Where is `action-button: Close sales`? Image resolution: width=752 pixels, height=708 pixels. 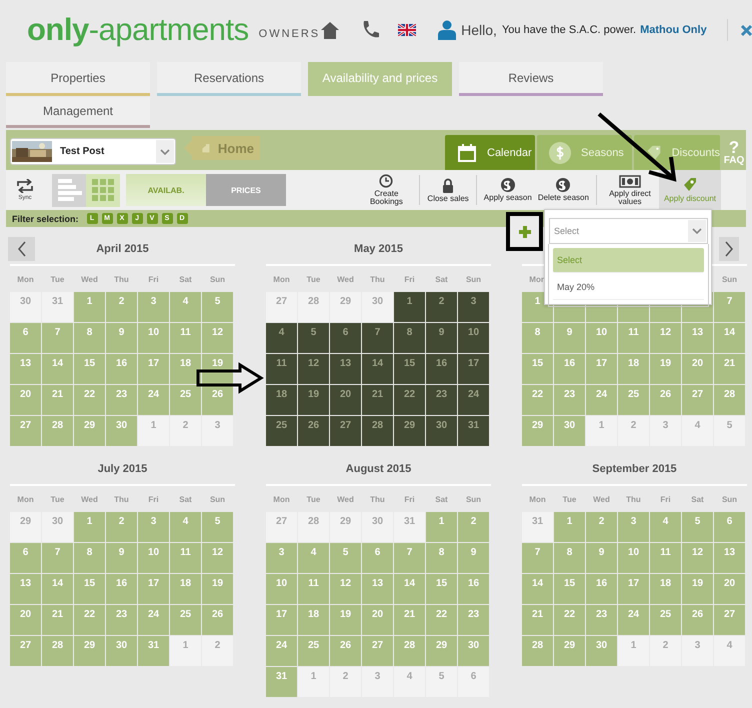 action-button: Close sales is located at coordinates (448, 190).